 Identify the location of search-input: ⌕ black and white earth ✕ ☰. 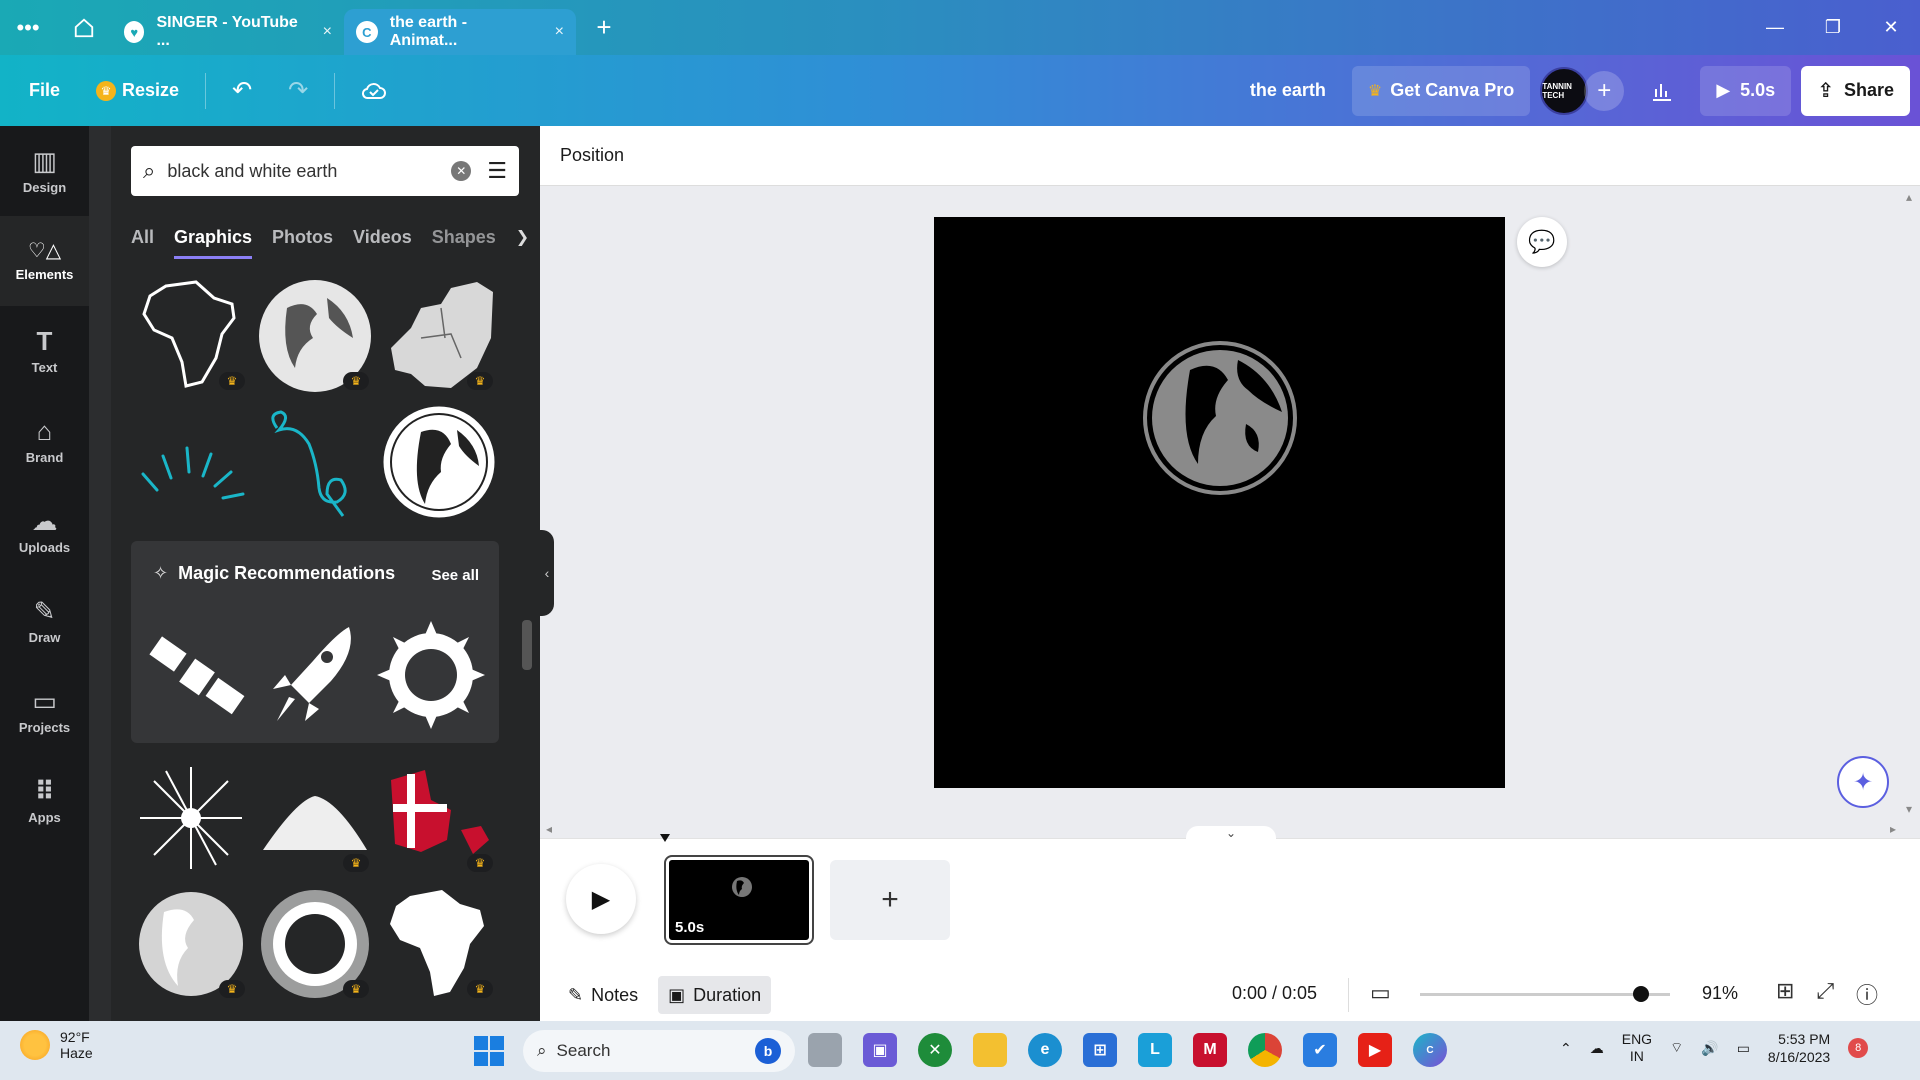
(325, 171).